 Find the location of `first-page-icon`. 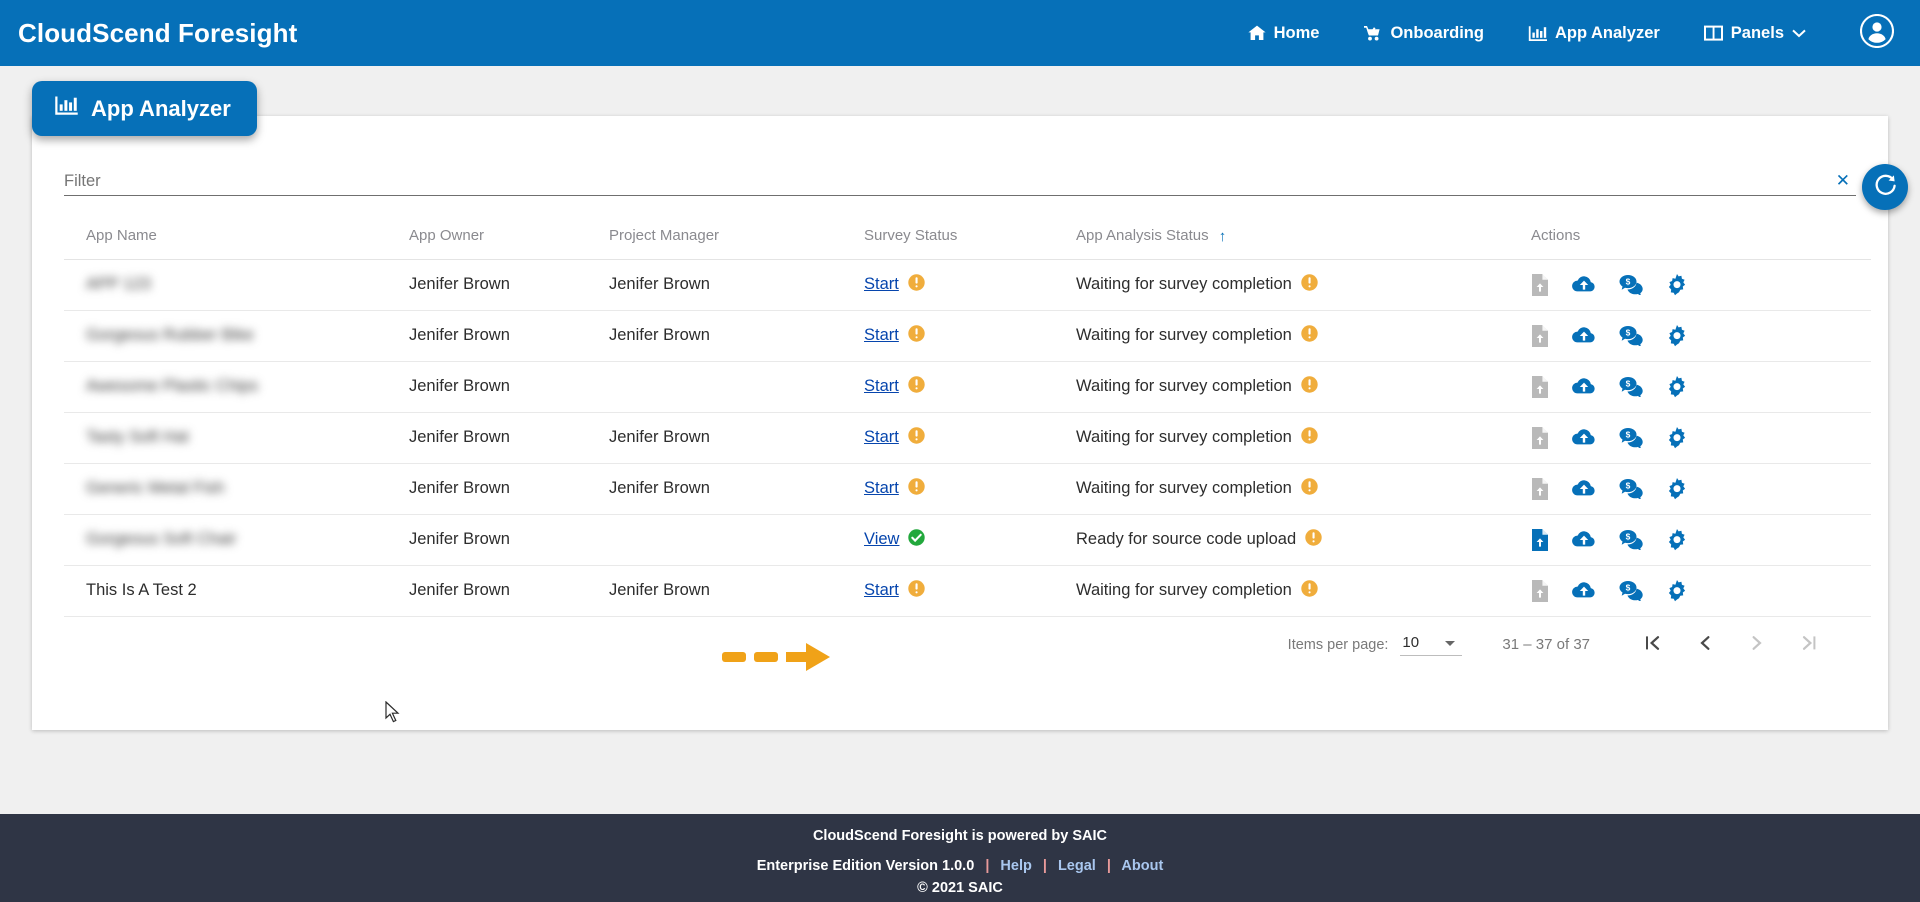

first-page-icon is located at coordinates (1653, 644).